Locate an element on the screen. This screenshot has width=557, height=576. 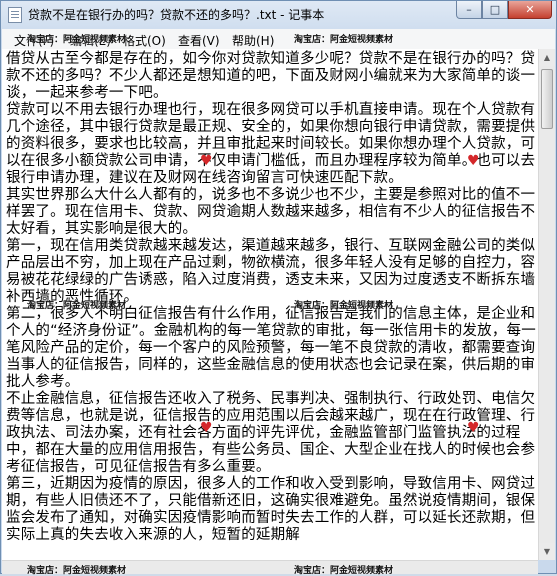
title-bar: 贷款不是在银行办的吗？贷款不还的多吗？.txt - 记事本 – □ ✕ is located at coordinates (278, 15).